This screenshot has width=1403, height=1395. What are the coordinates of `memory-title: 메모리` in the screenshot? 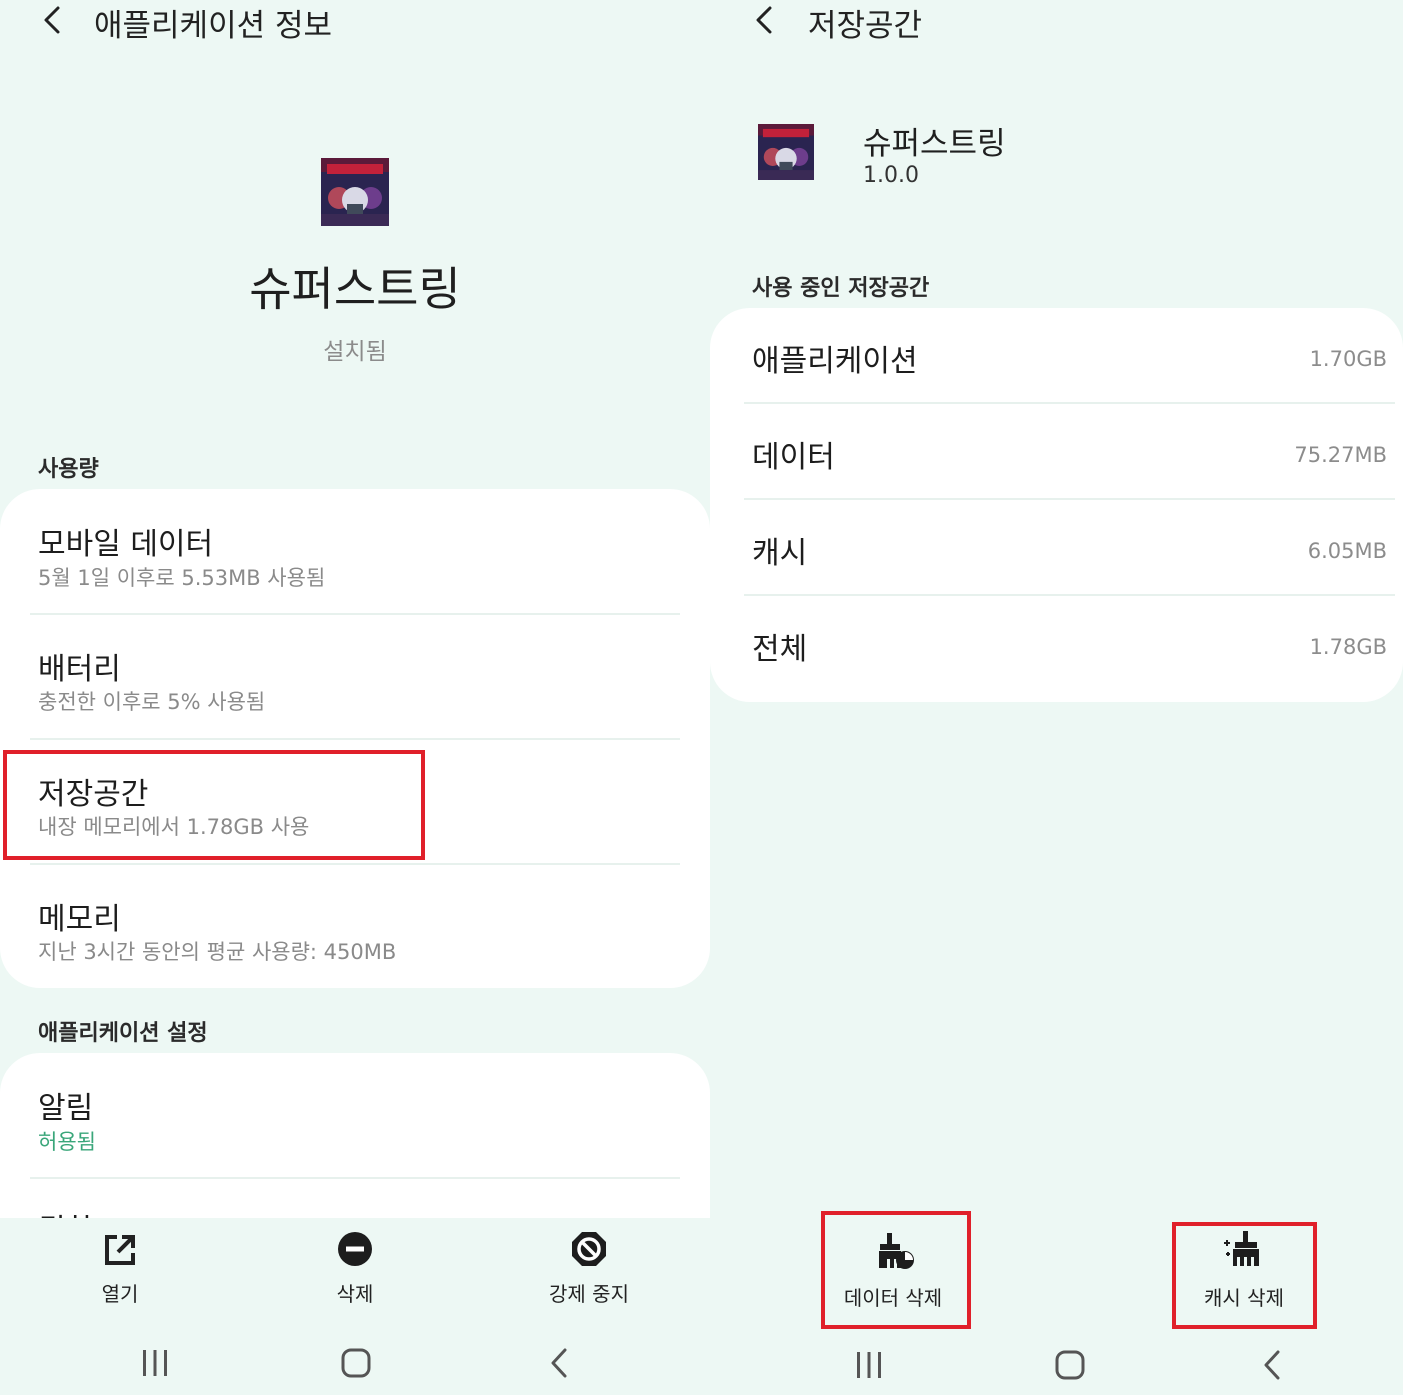 It's located at (79, 916).